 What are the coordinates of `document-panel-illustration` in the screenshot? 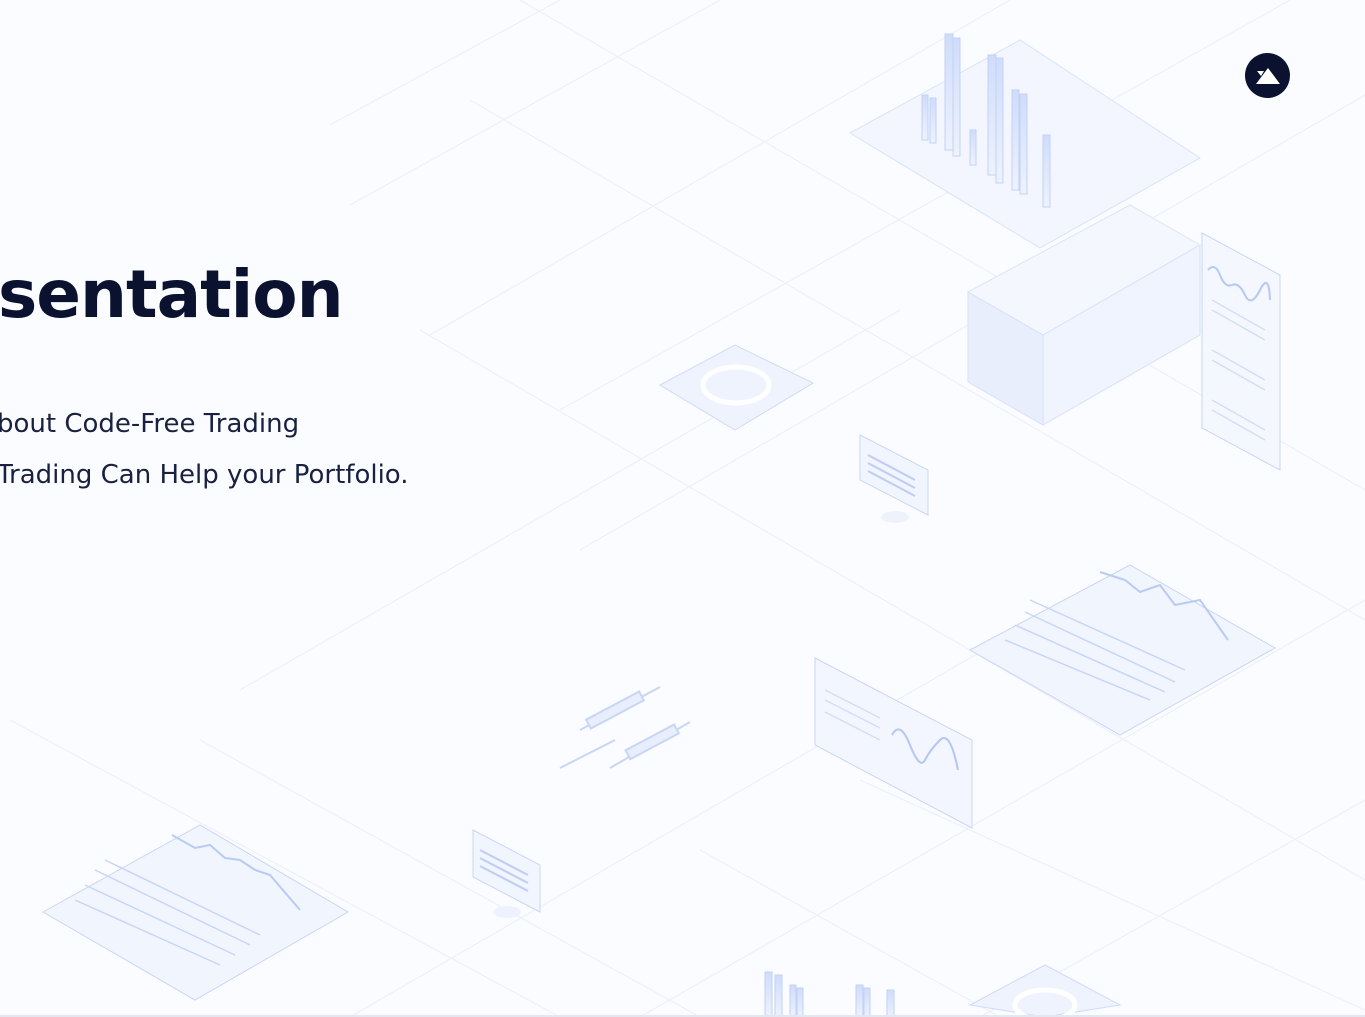 It's located at (1241, 351).